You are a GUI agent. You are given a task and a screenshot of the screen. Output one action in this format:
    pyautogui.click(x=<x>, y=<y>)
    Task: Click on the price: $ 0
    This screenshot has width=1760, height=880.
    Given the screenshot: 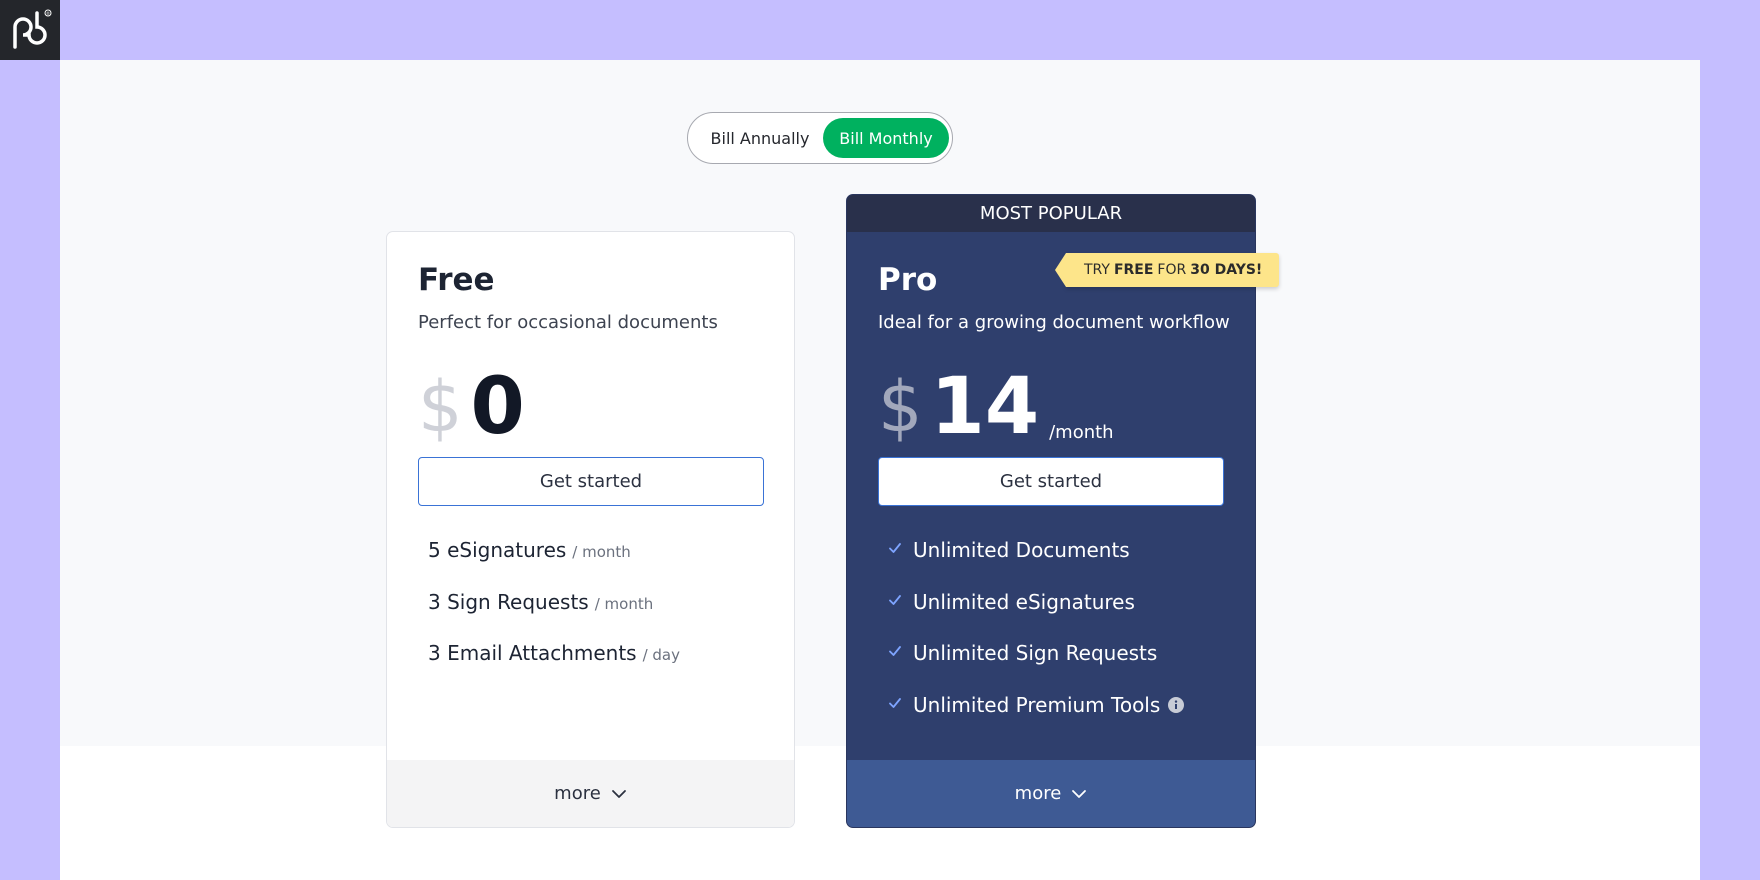 What is the action you would take?
    pyautogui.click(x=471, y=407)
    